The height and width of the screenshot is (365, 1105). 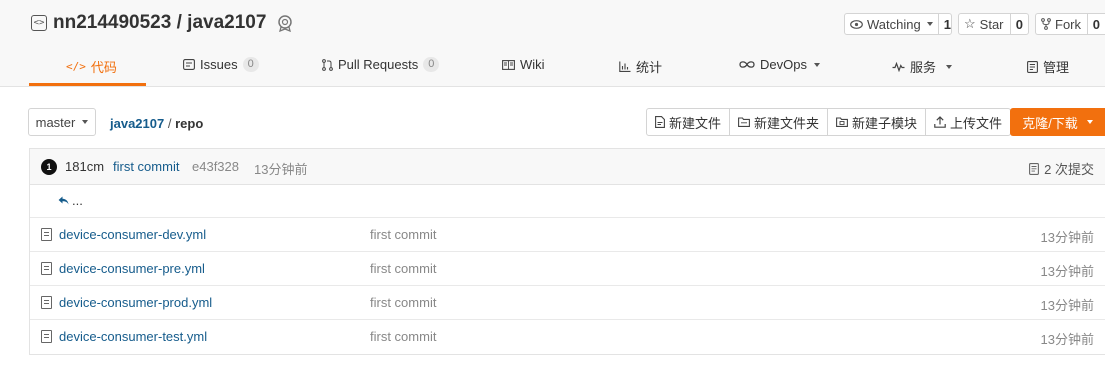 What do you see at coordinates (76, 66) in the screenshot?
I see `code-icon: </>` at bounding box center [76, 66].